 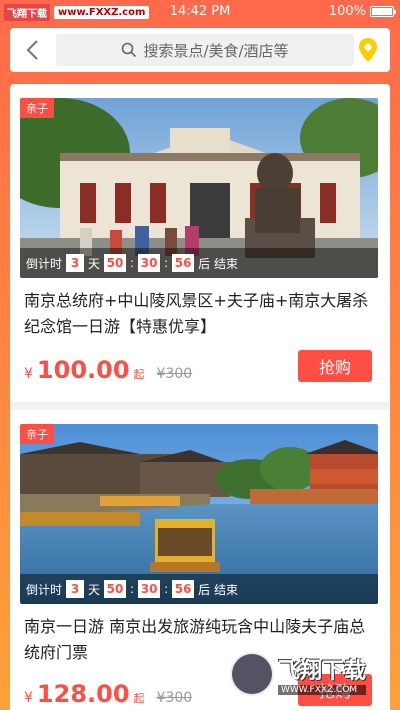 I want to click on location-button, so click(x=368, y=50).